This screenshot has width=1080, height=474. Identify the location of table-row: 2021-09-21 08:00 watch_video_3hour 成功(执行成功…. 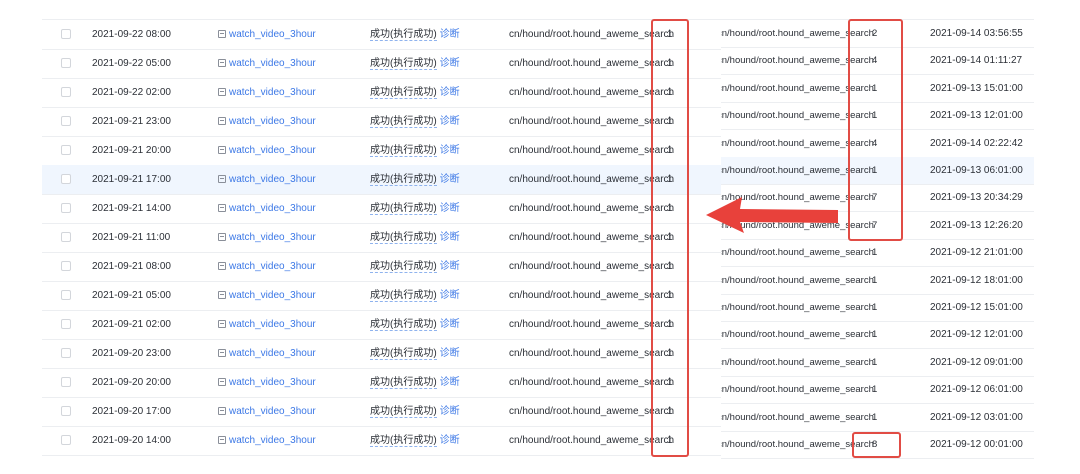
(383, 267).